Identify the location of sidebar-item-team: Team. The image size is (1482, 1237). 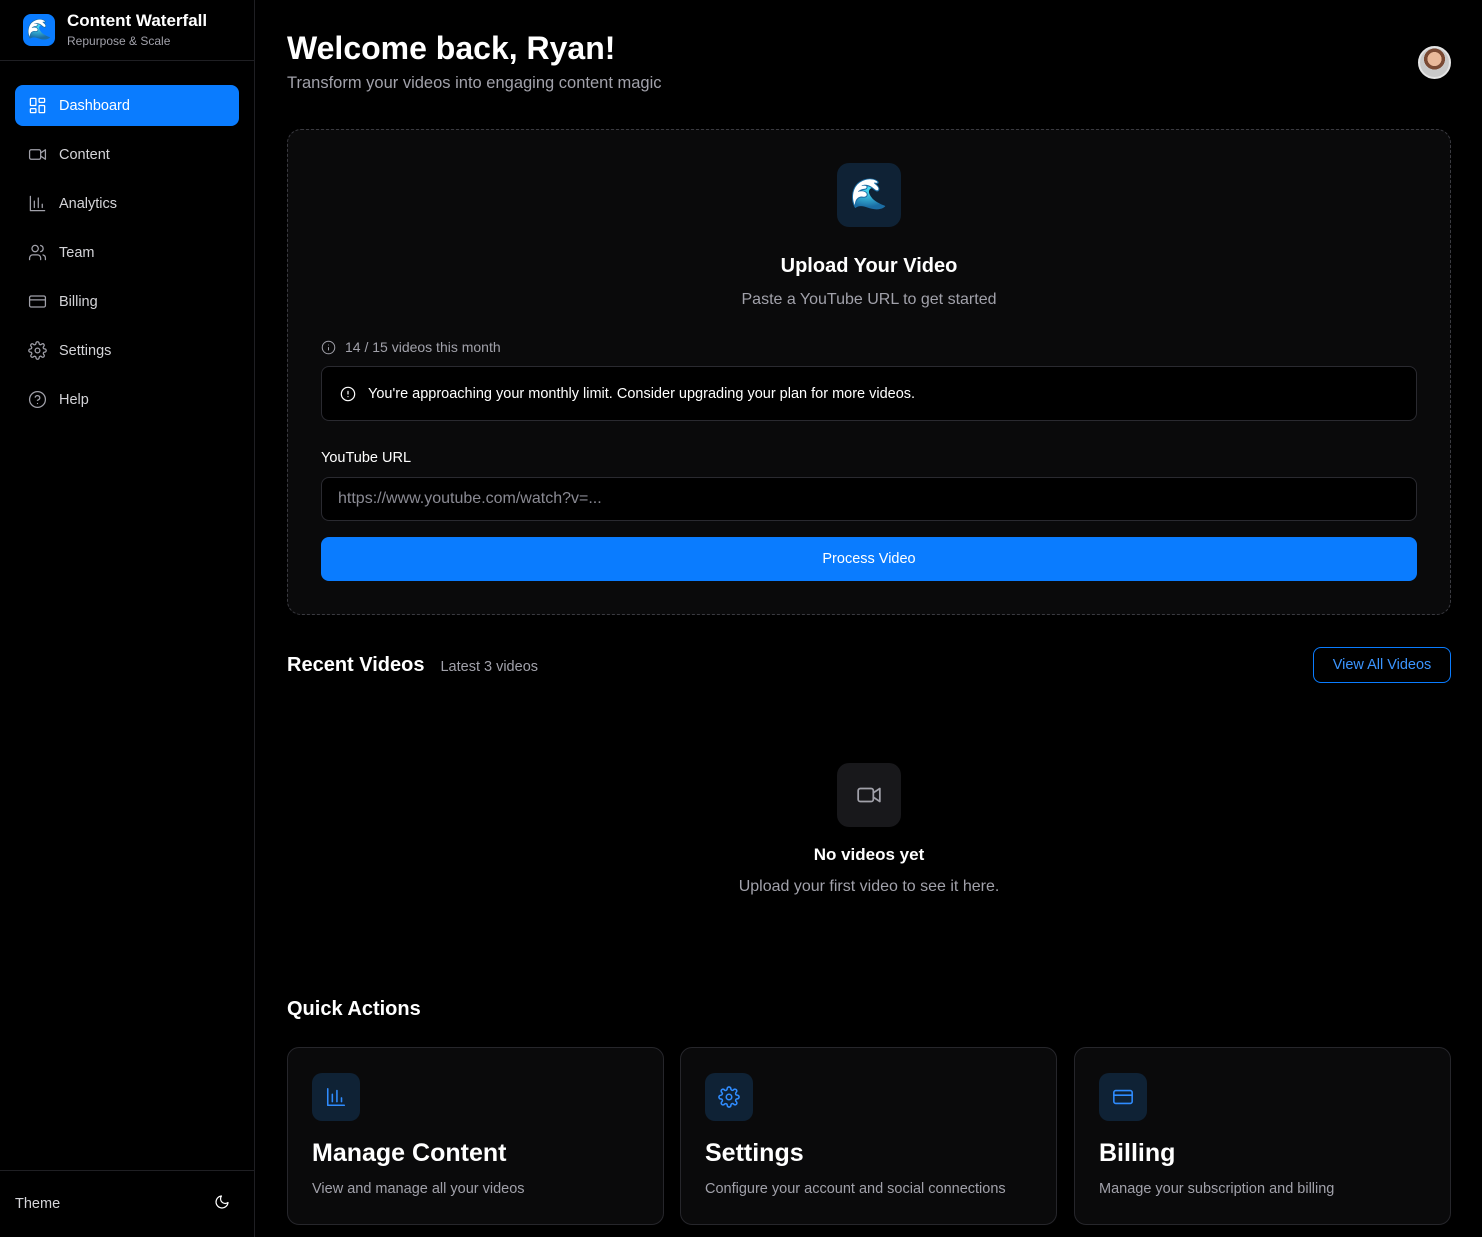
(127, 252).